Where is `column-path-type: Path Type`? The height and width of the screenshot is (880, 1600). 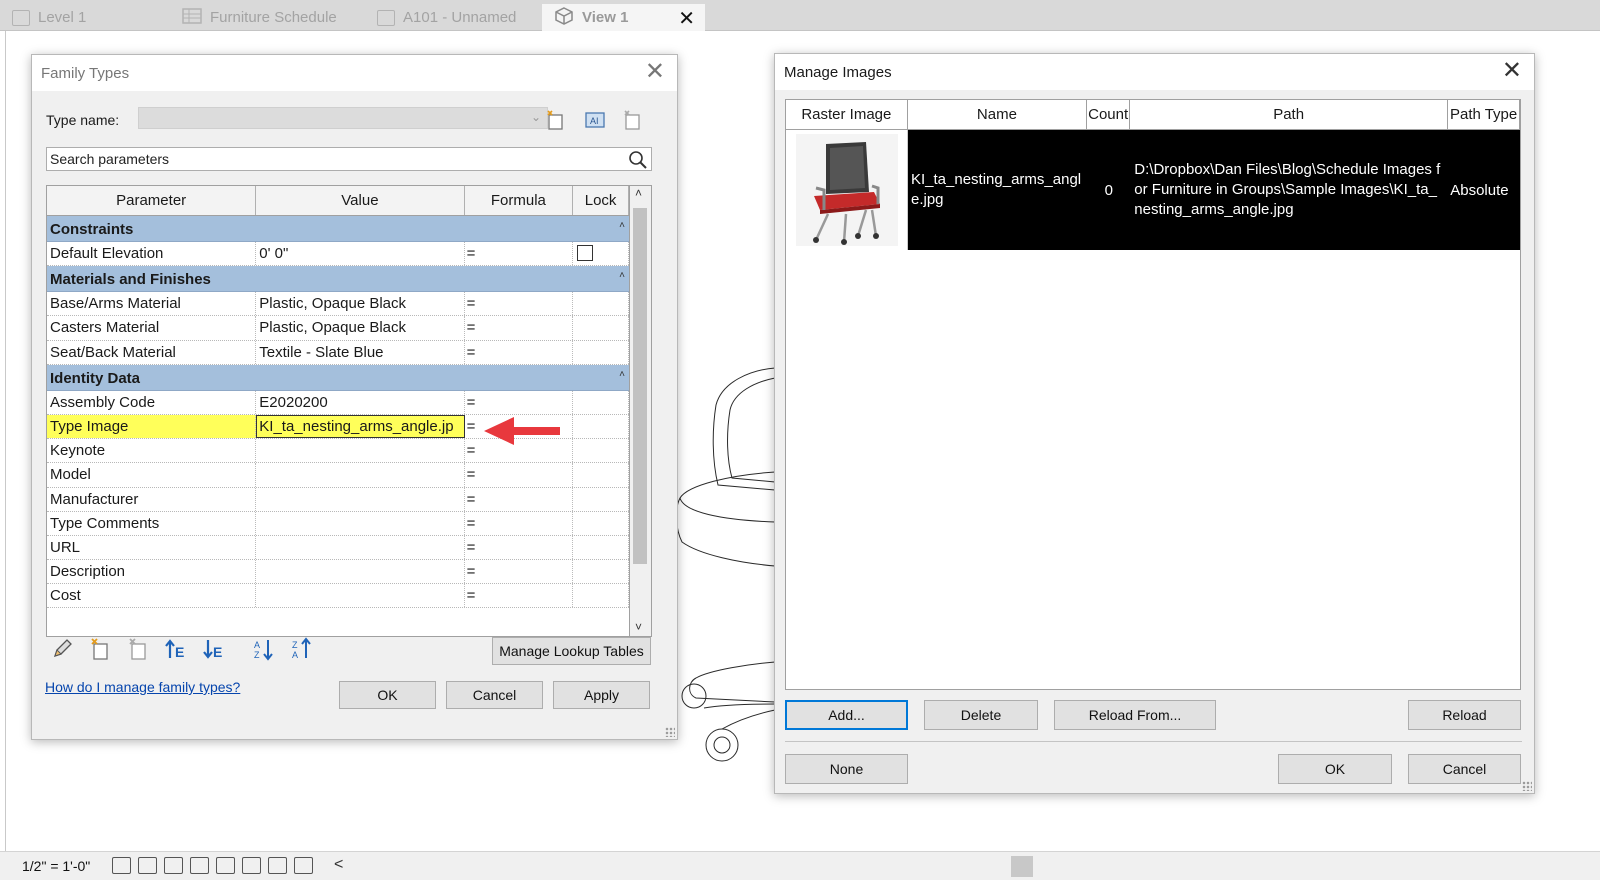
column-path-type: Path Type is located at coordinates (1484, 114).